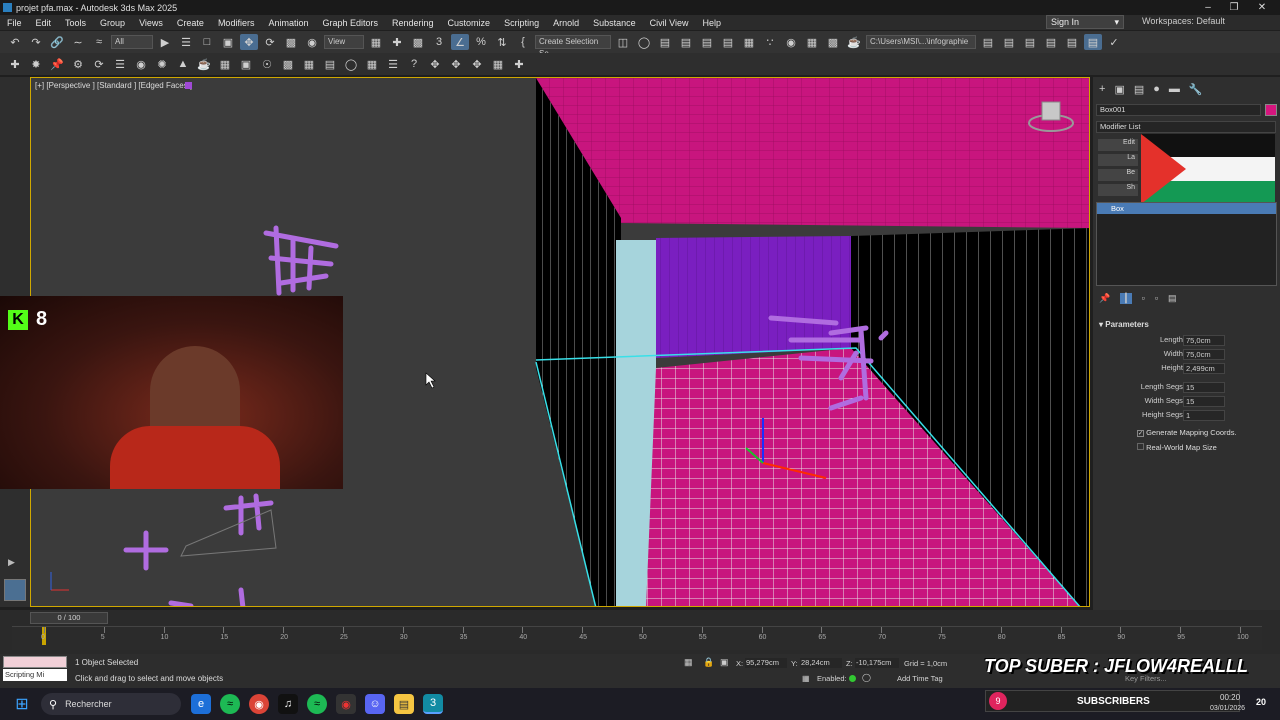 The width and height of the screenshot is (1280, 720). What do you see at coordinates (375, 704) in the screenshot?
I see `discord-icon: ☺` at bounding box center [375, 704].